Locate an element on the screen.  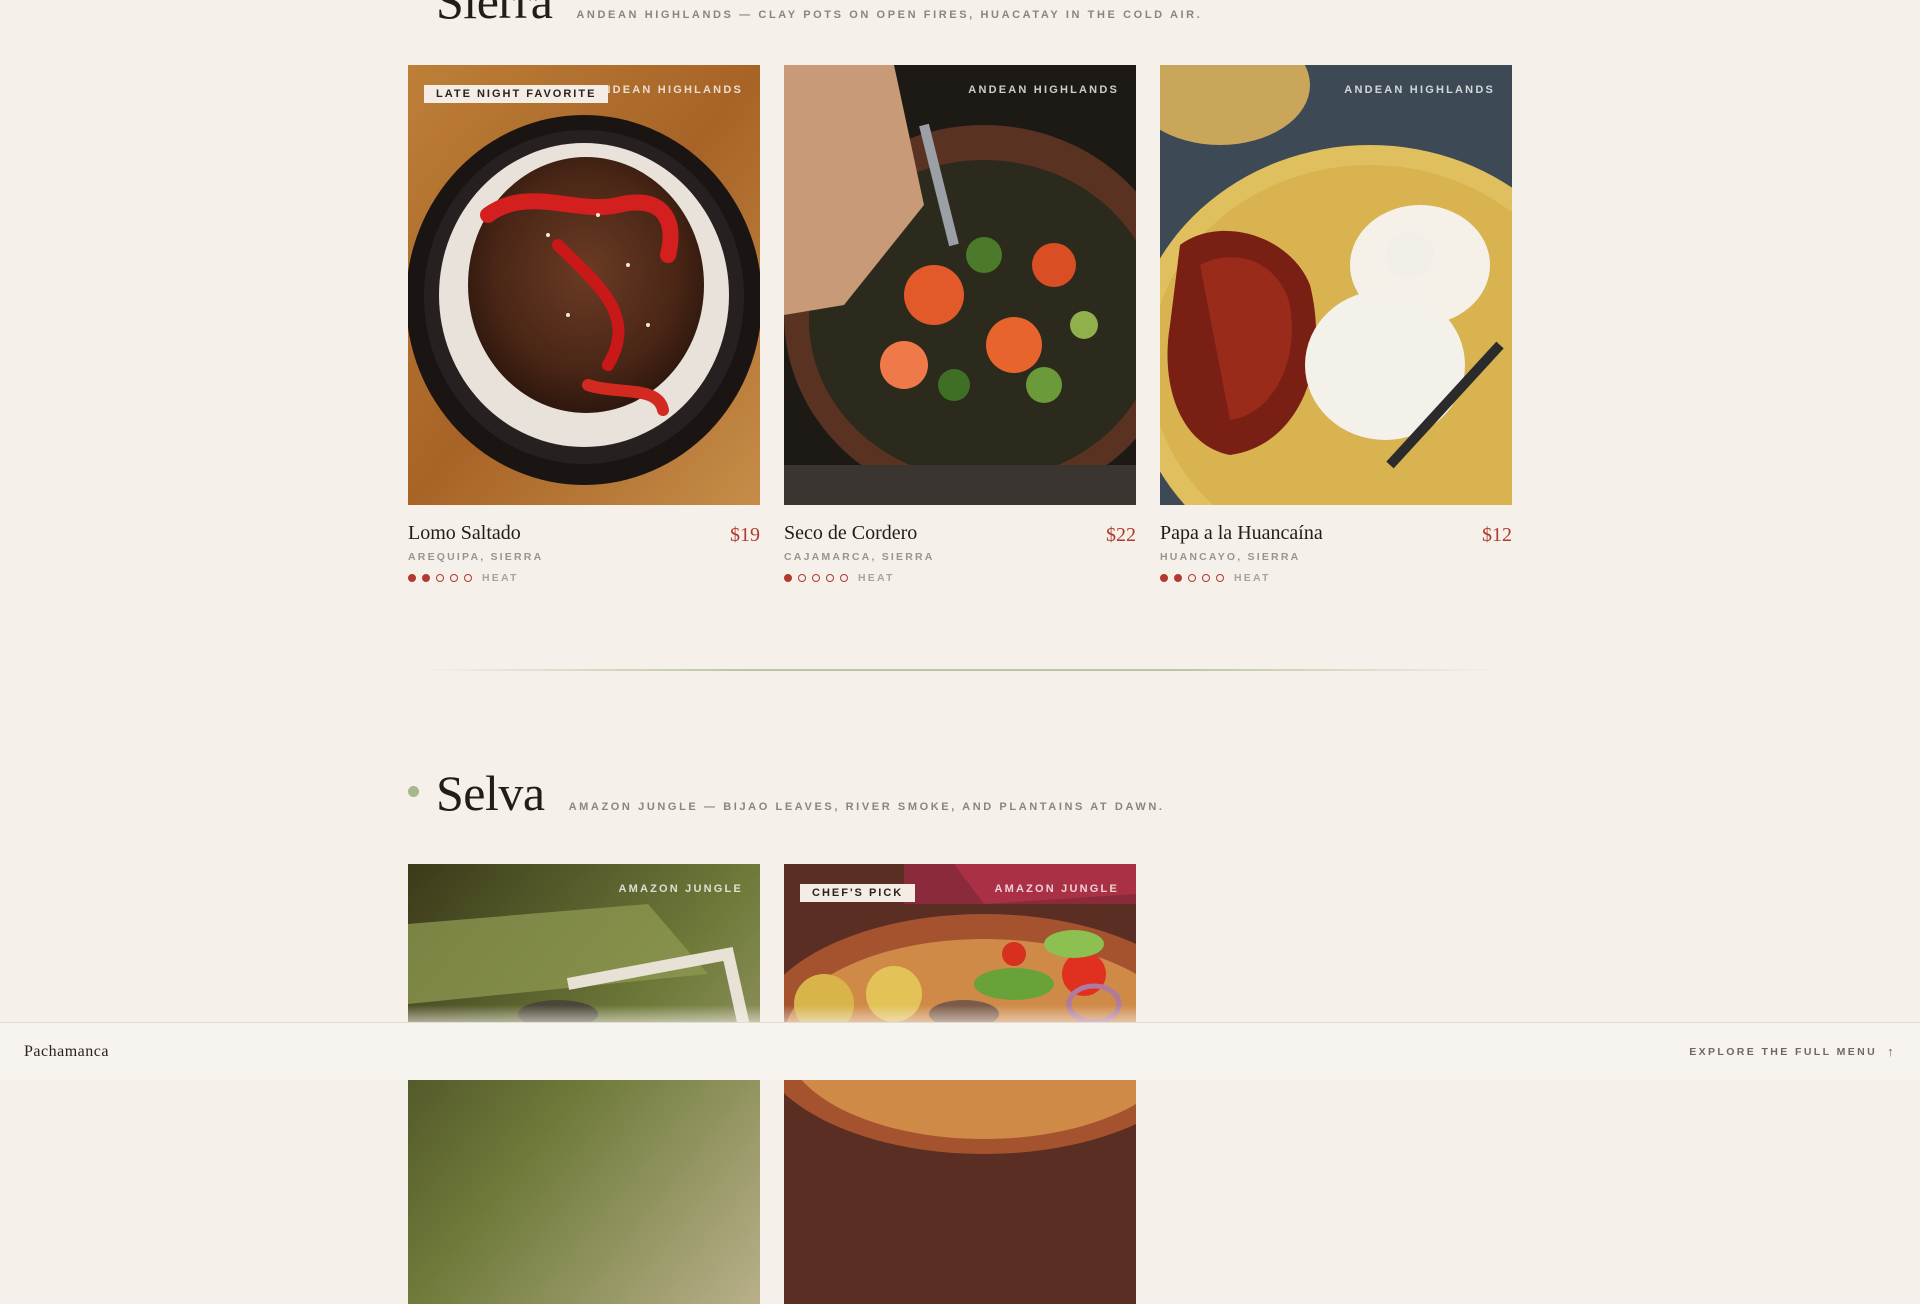
lomo-saltado-photo is located at coordinates (584, 285).